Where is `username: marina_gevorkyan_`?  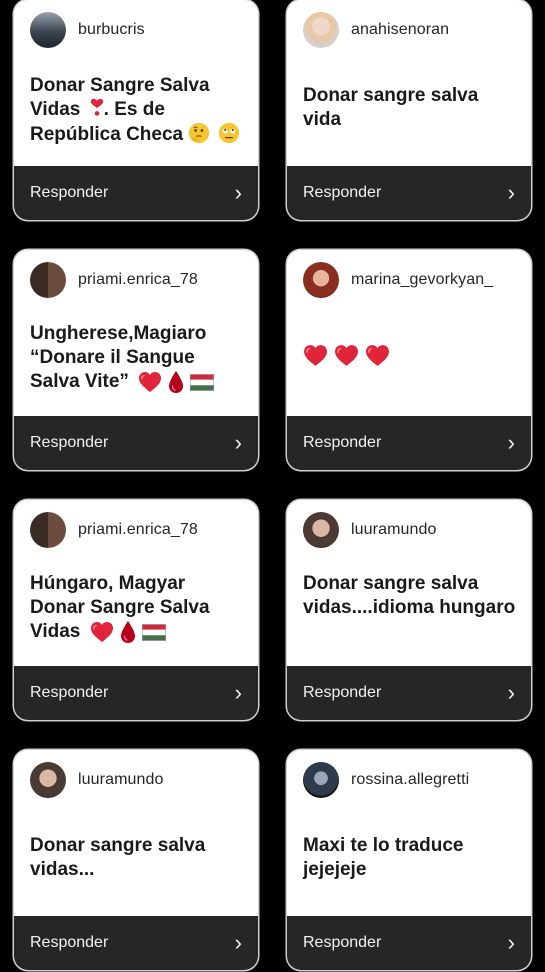 username: marina_gevorkyan_ is located at coordinates (422, 280).